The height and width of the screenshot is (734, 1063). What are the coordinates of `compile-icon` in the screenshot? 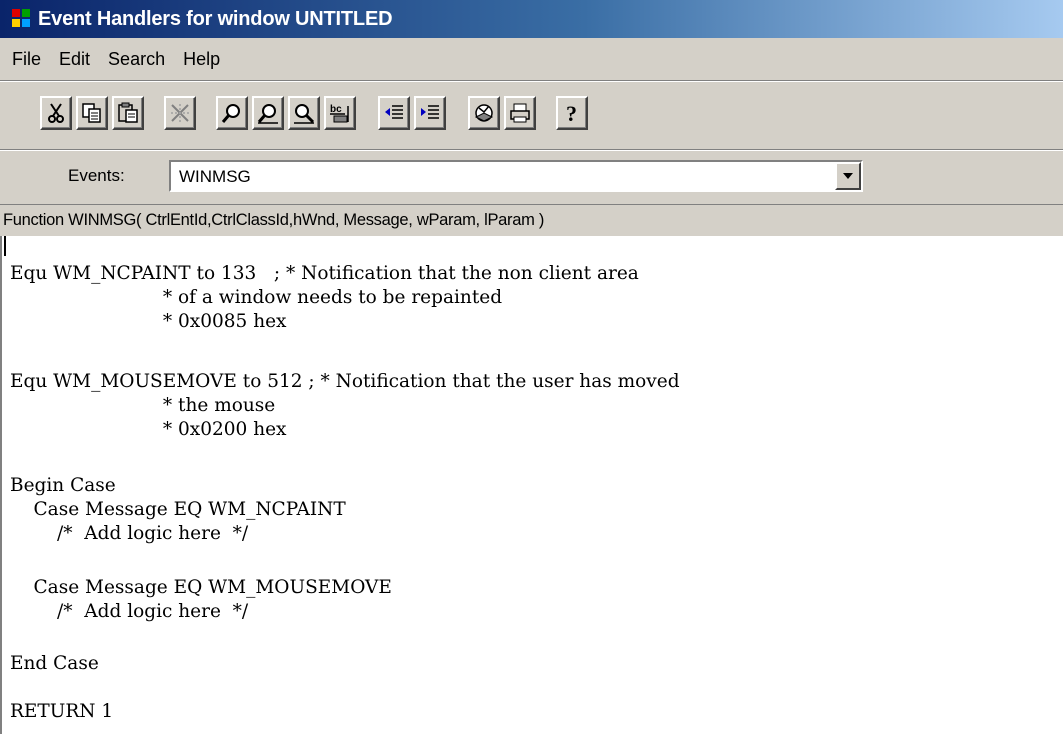 It's located at (484, 113).